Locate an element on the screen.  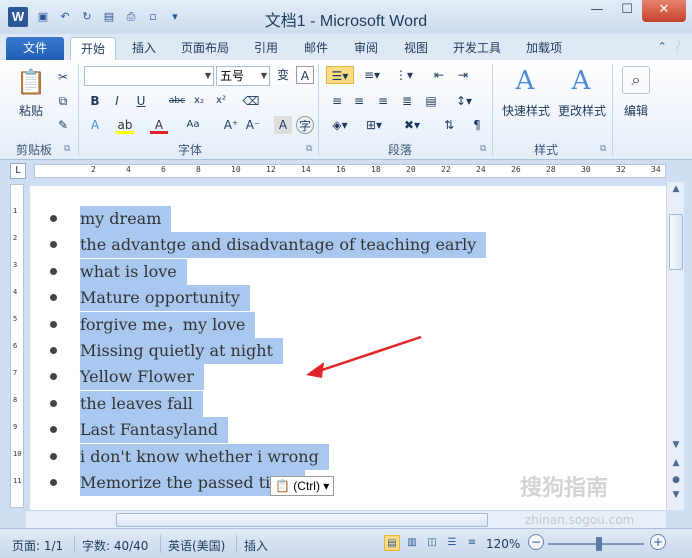
borders-icon: ⊞▾ is located at coordinates (374, 125).